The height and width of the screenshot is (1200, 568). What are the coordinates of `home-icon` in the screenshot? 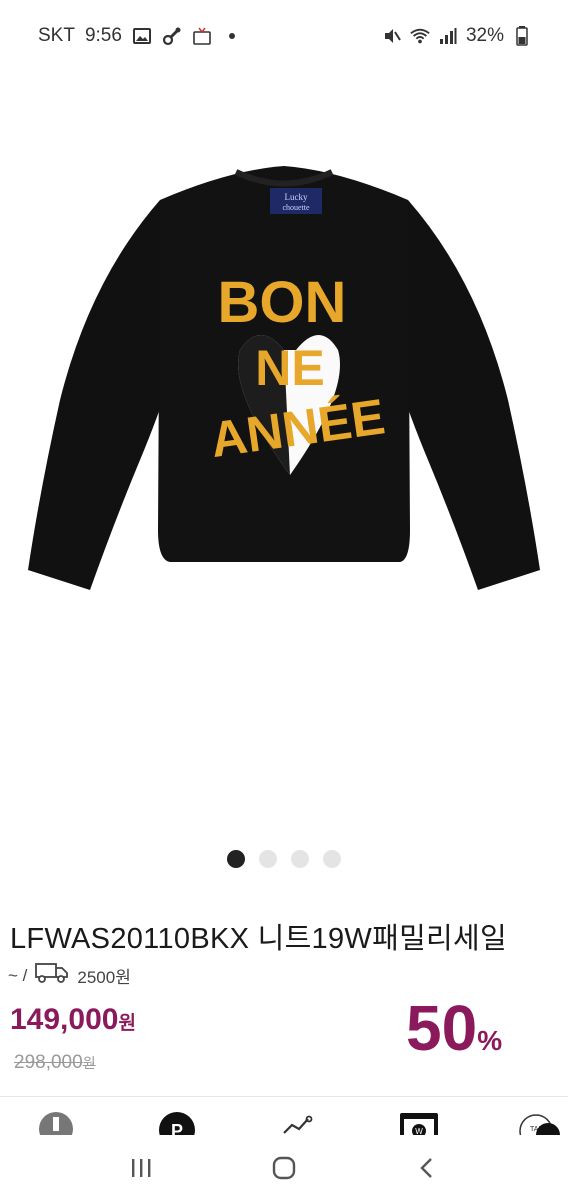 It's located at (56, 1123).